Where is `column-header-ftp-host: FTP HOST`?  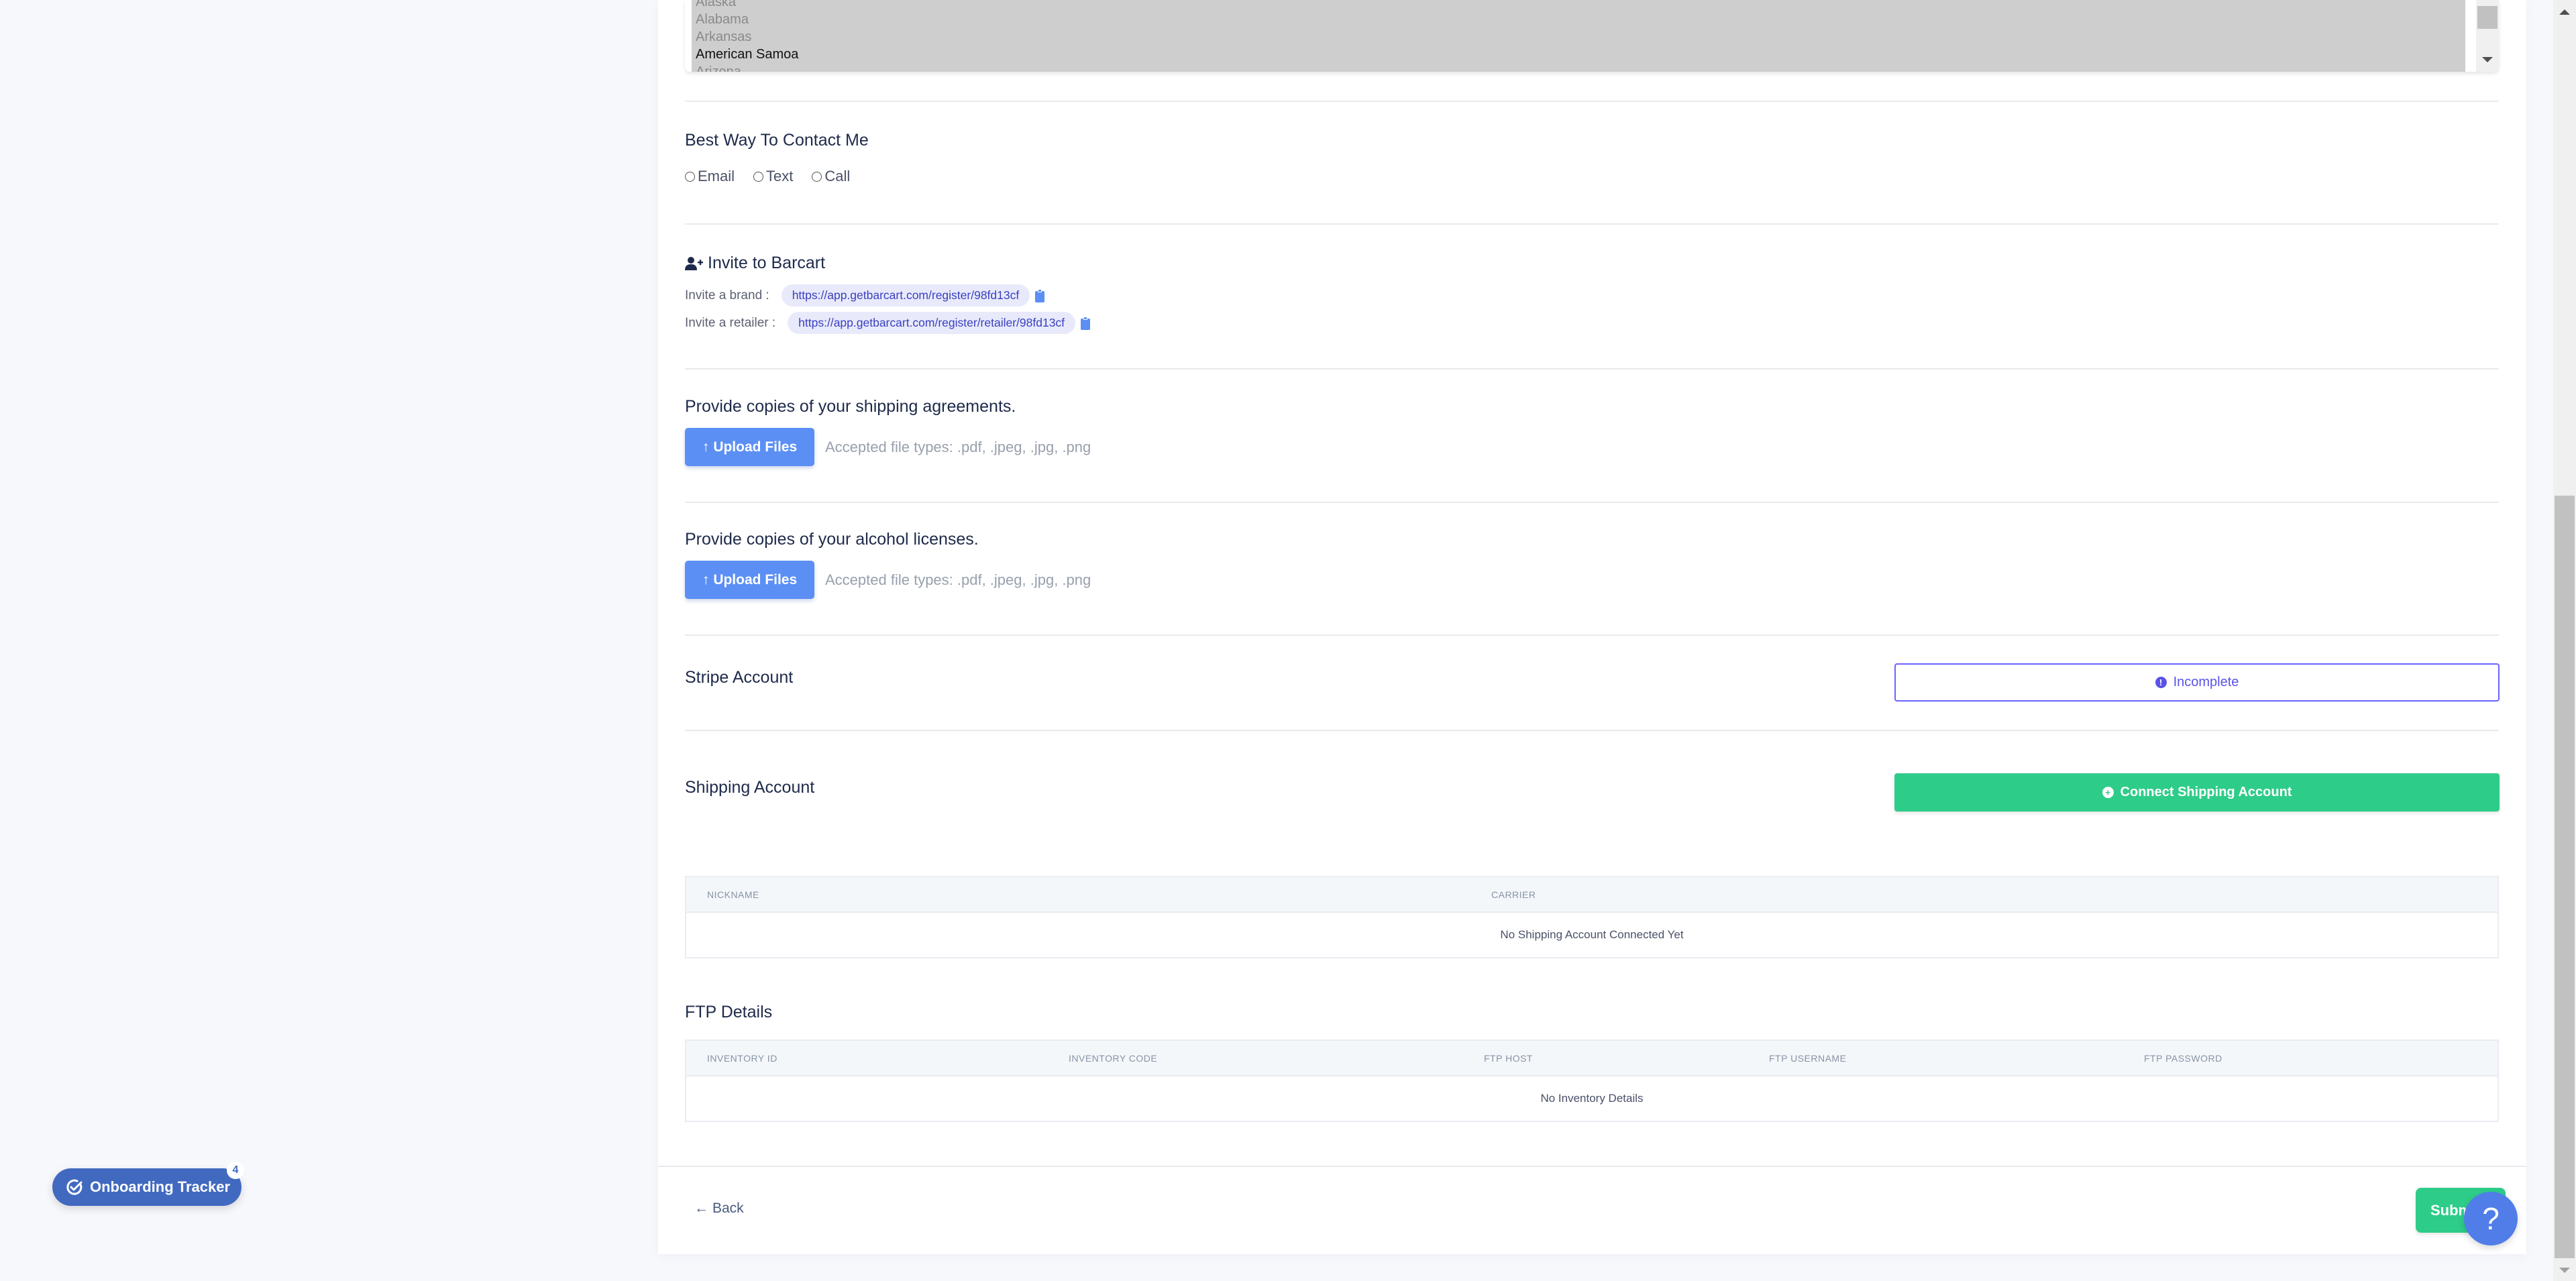 column-header-ftp-host: FTP HOST is located at coordinates (1508, 1058).